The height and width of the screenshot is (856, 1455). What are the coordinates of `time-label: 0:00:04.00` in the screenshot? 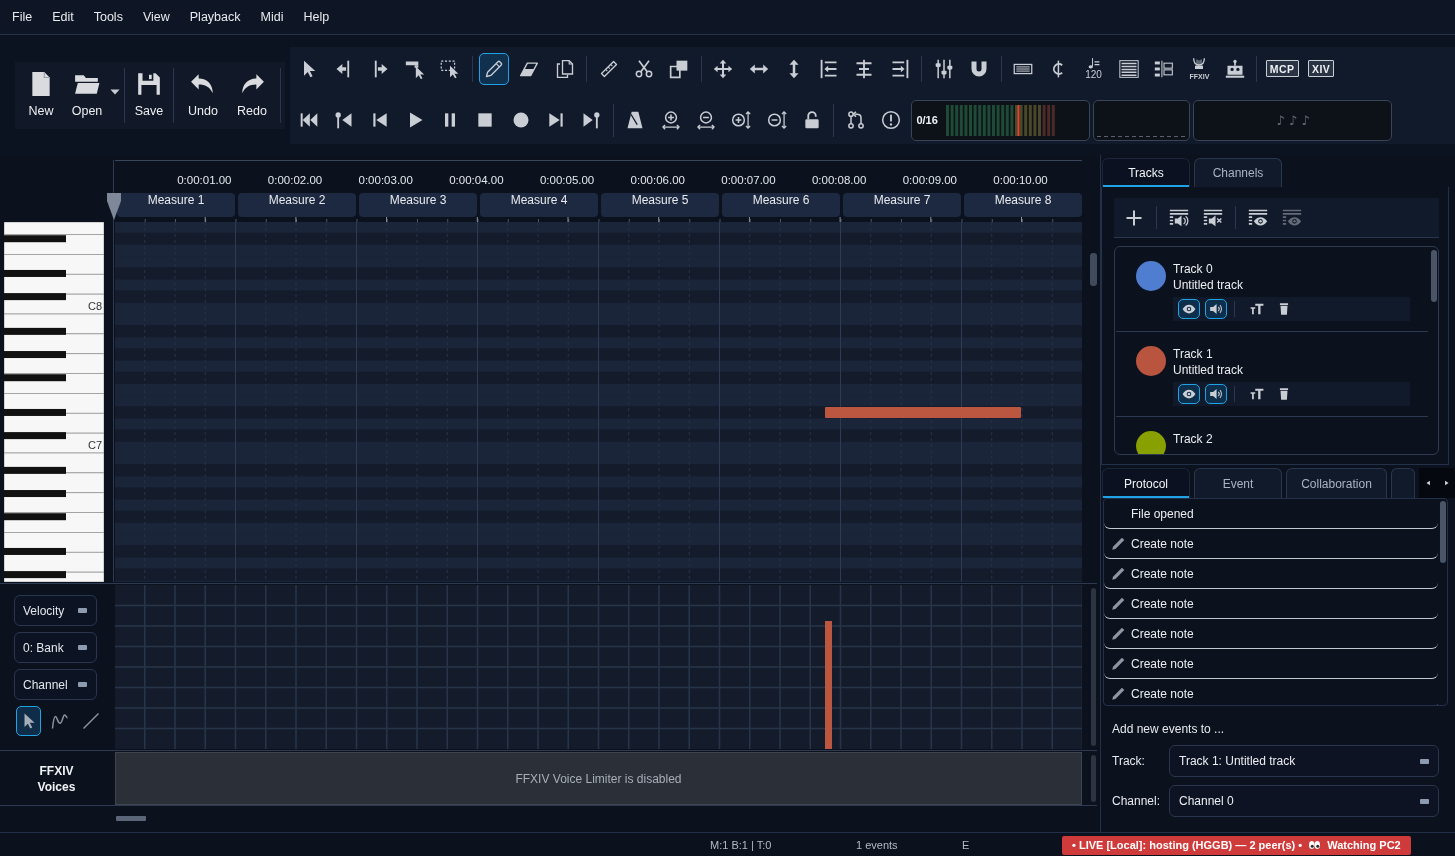 It's located at (476, 180).